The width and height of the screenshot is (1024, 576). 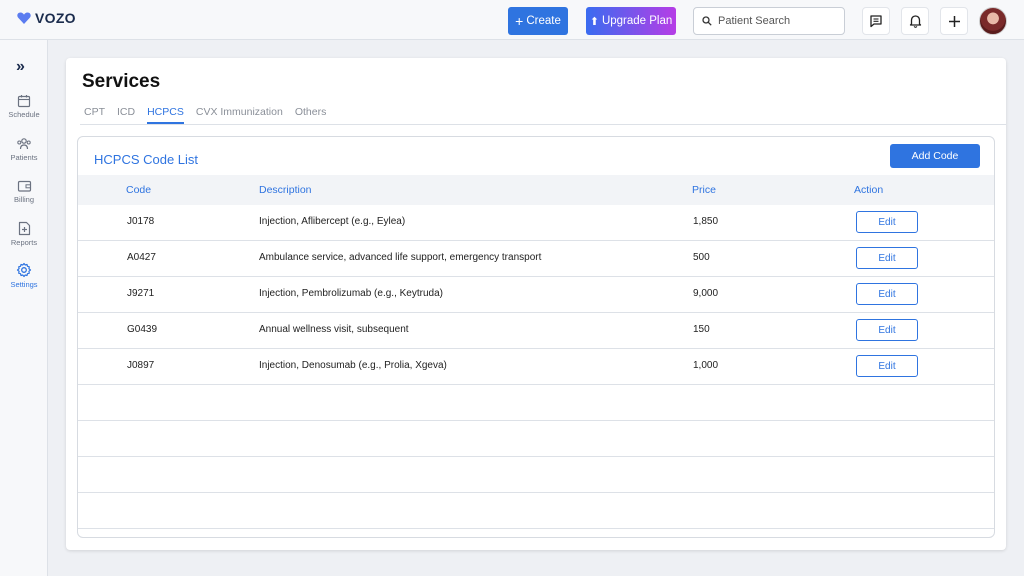 What do you see at coordinates (24, 18) in the screenshot?
I see `heart-logo-icon` at bounding box center [24, 18].